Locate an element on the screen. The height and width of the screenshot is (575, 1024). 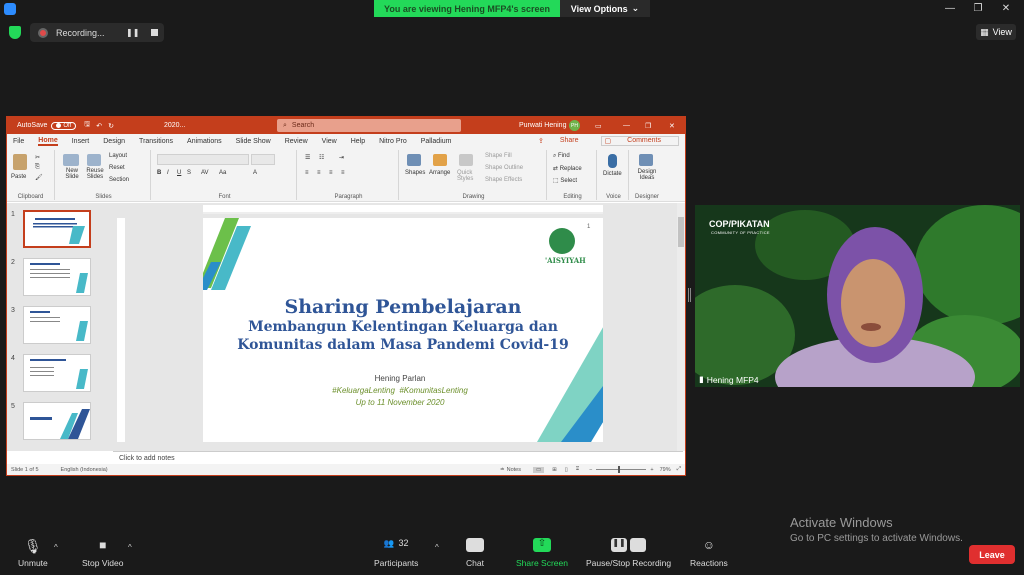
quick-styles-icon is located at coordinates (466, 160).